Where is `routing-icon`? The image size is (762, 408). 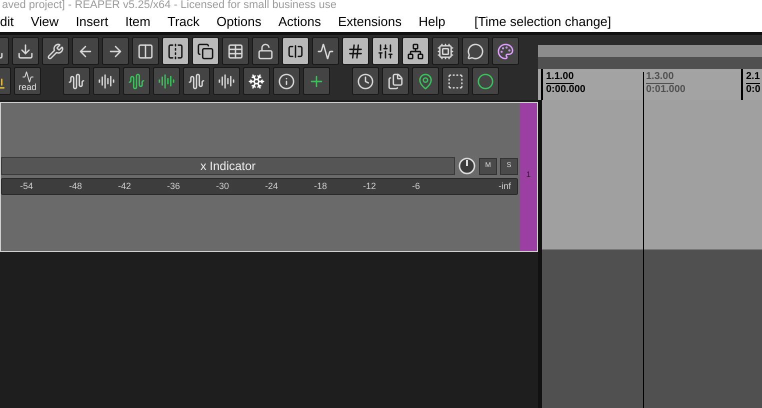
routing-icon is located at coordinates (415, 51).